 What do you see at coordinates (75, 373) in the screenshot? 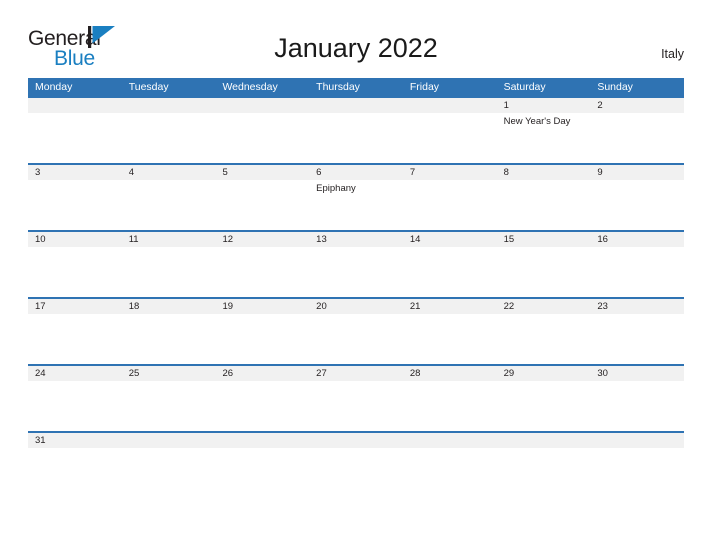
I see `day-number: 24` at bounding box center [75, 373].